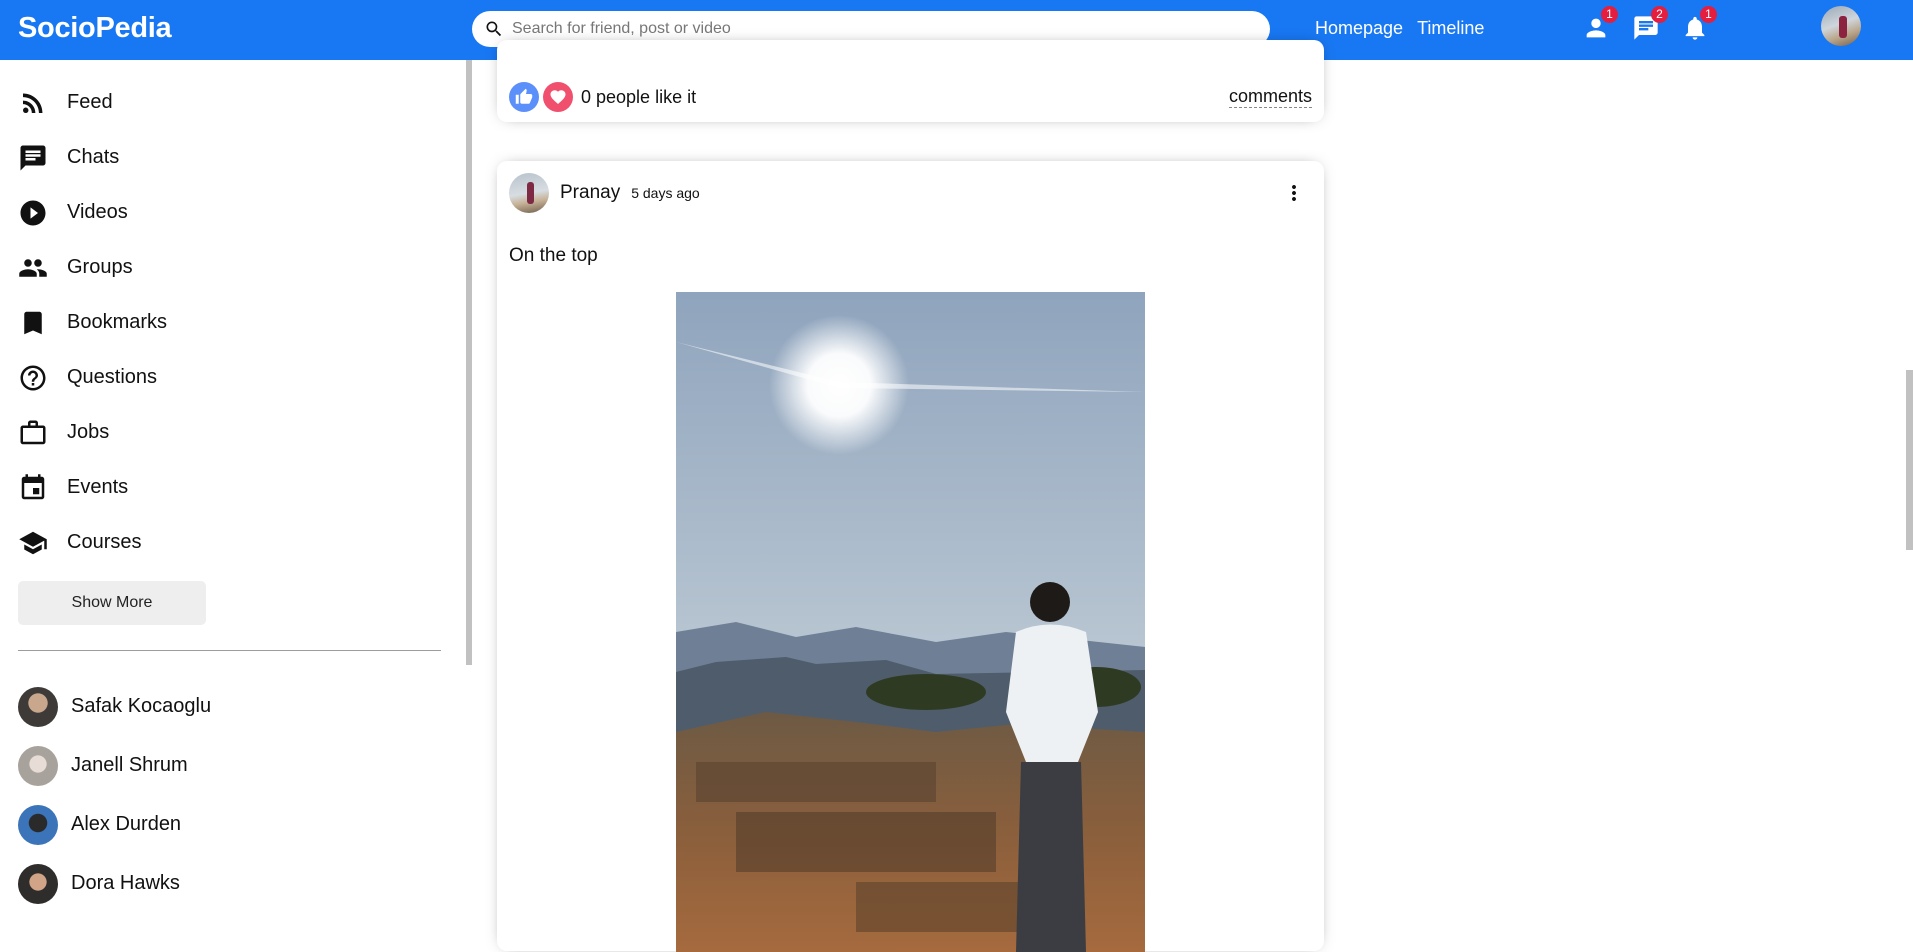 Image resolution: width=1913 pixels, height=952 pixels. I want to click on sidebar-item-feed: Feed, so click(232, 102).